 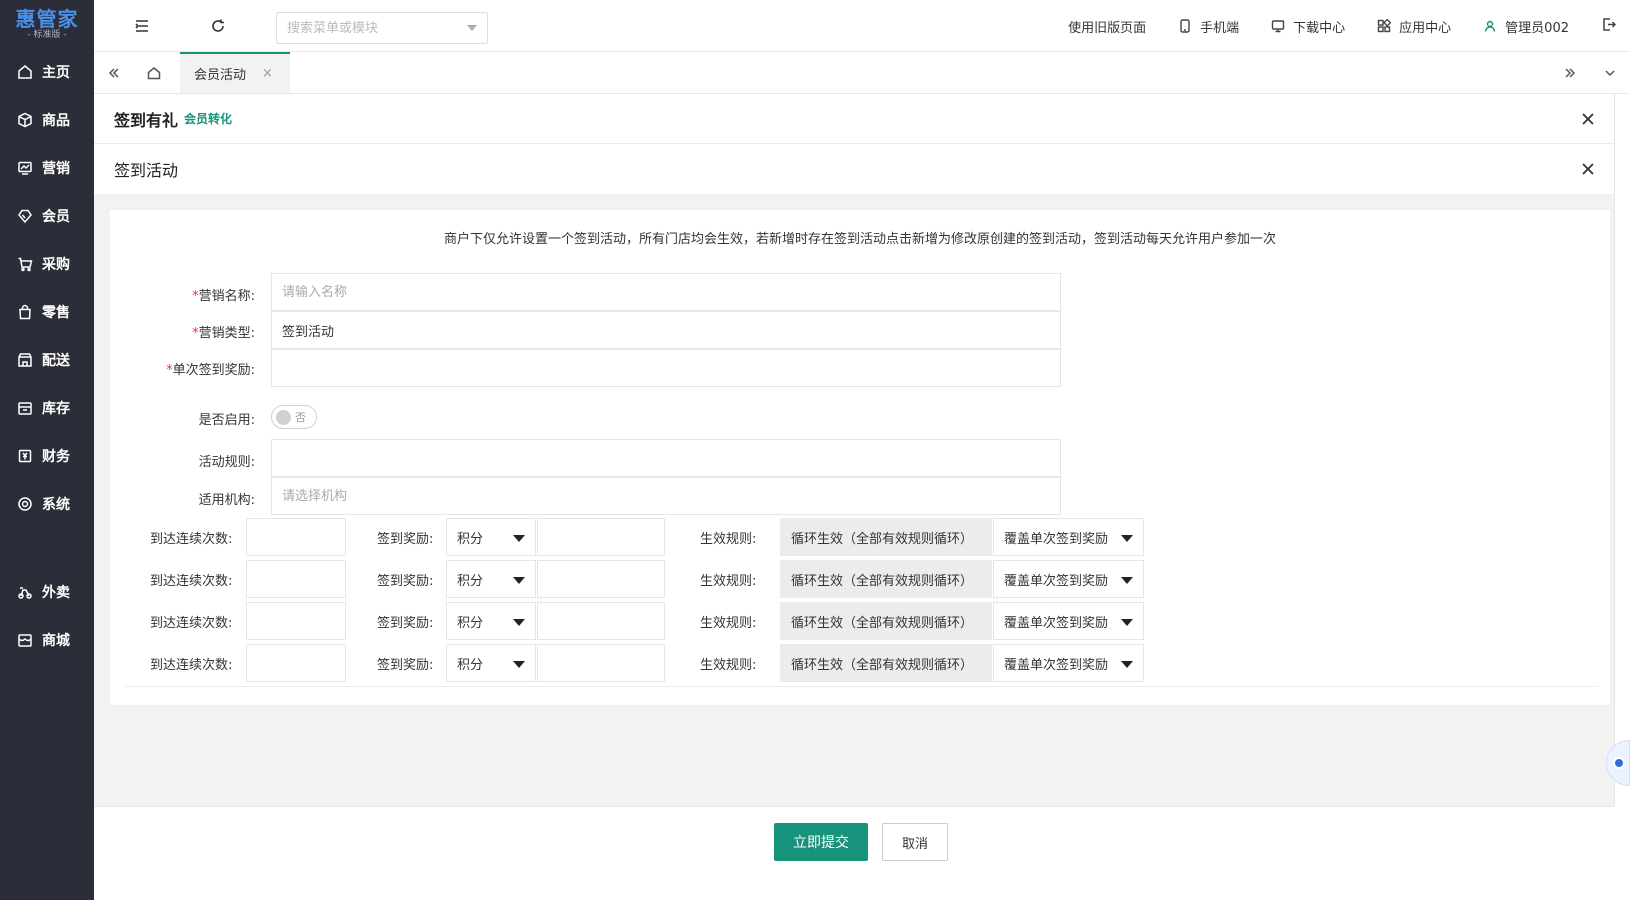 What do you see at coordinates (362, 28) in the screenshot?
I see `menu-search-input` at bounding box center [362, 28].